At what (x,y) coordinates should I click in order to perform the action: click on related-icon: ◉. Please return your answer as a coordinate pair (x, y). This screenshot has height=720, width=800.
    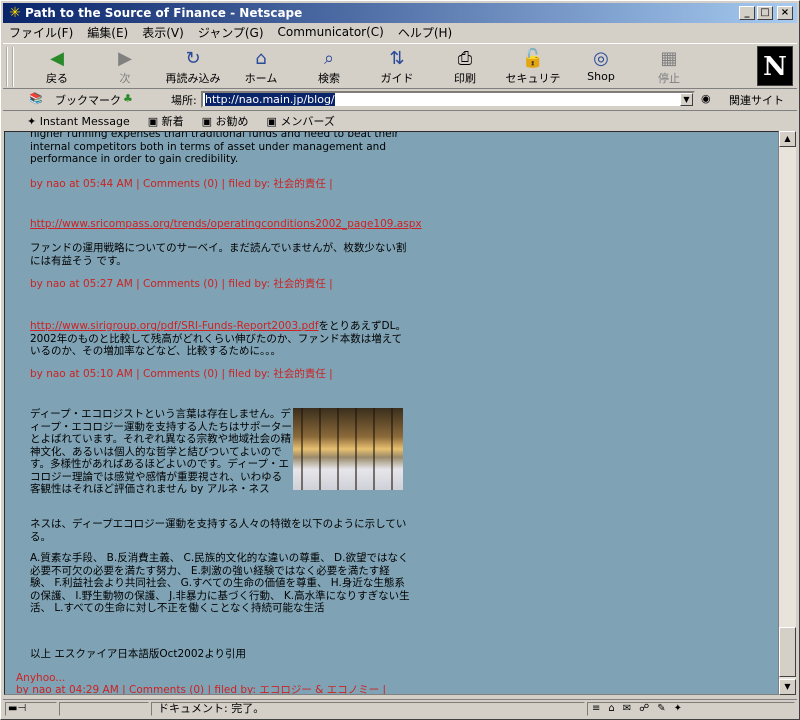
    Looking at the image, I should click on (706, 98).